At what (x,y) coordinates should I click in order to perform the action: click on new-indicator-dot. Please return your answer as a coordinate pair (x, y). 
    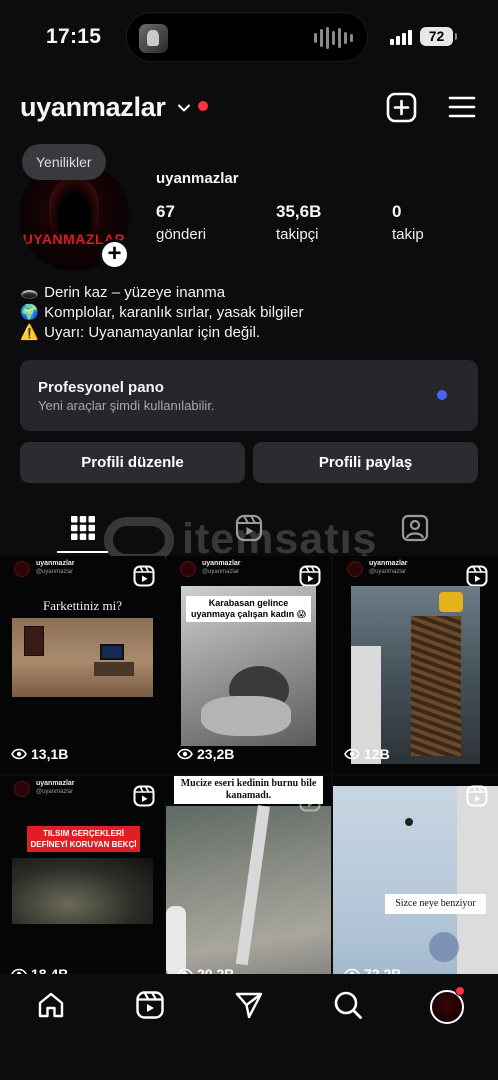
    Looking at the image, I should click on (442, 395).